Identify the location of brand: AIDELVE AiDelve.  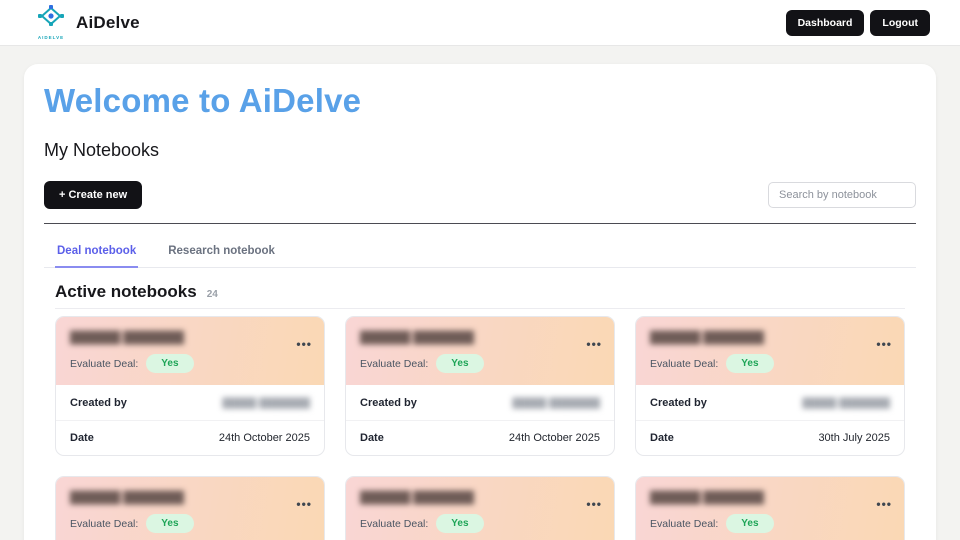
(87, 22).